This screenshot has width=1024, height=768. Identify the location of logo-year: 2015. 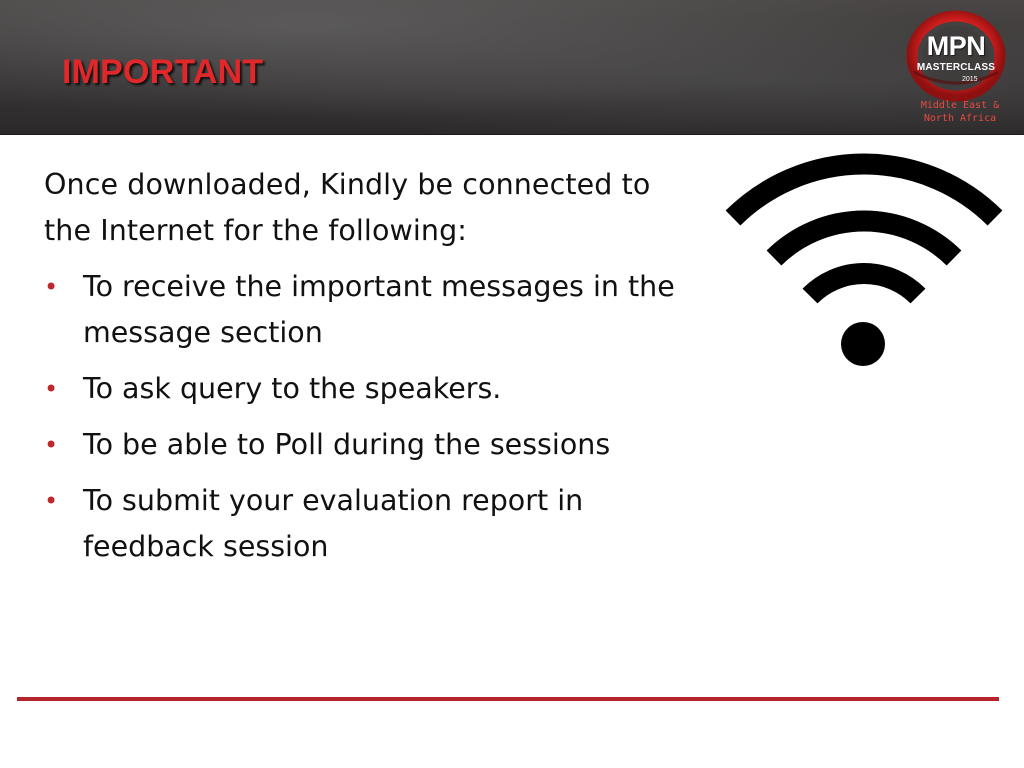
(970, 79).